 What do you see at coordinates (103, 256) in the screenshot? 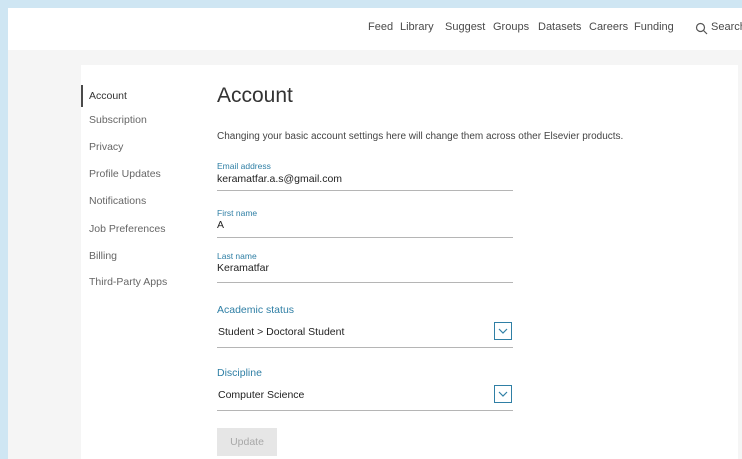
I see `sidebar-item-billing: Billing` at bounding box center [103, 256].